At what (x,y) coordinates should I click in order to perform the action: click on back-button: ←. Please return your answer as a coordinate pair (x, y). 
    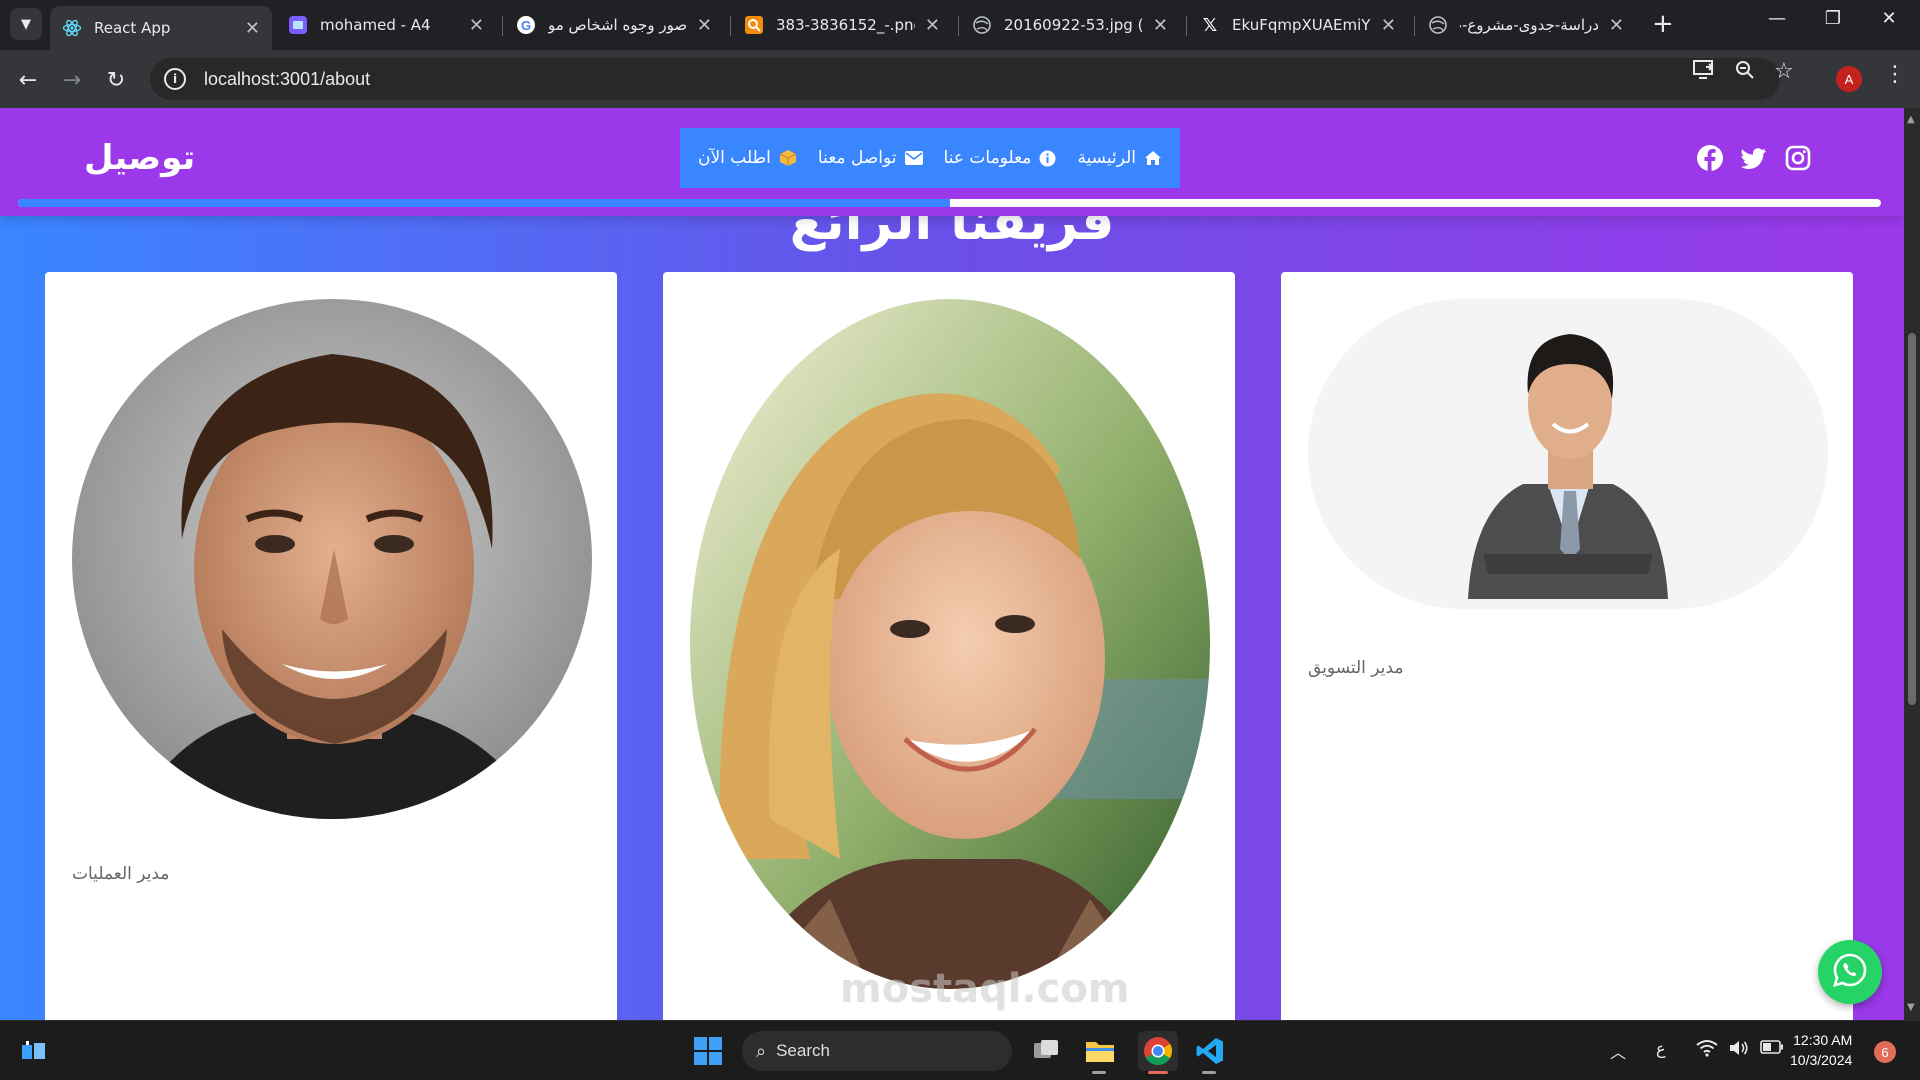
    Looking at the image, I should click on (28, 80).